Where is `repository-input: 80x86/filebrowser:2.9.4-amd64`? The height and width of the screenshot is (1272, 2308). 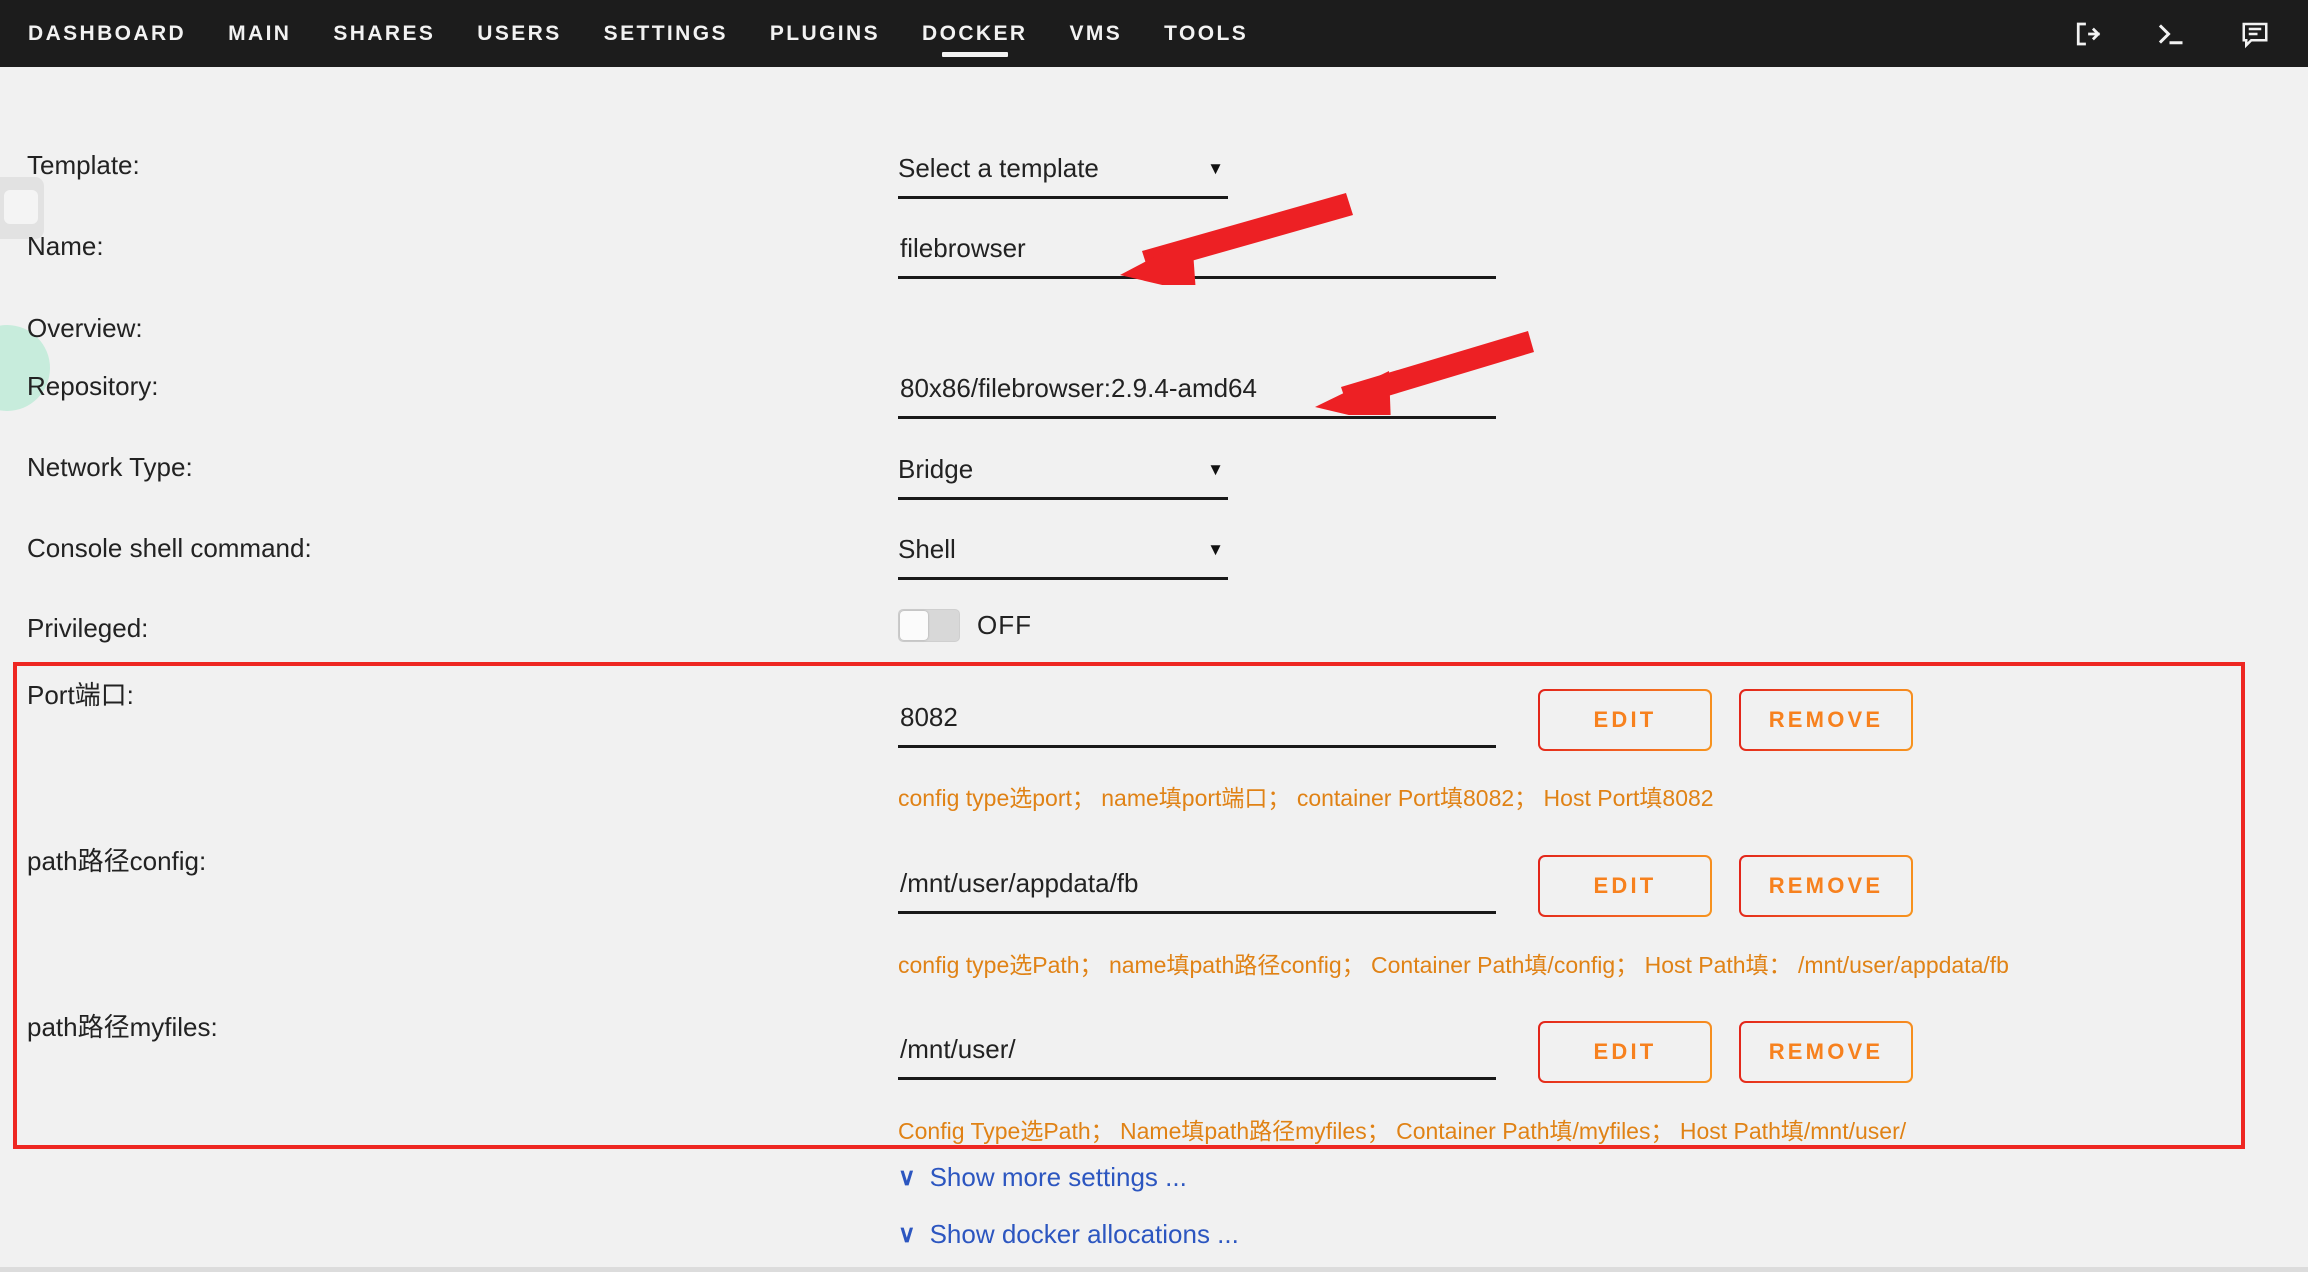
repository-input: 80x86/filebrowser:2.9.4-amd64 is located at coordinates (1197, 396).